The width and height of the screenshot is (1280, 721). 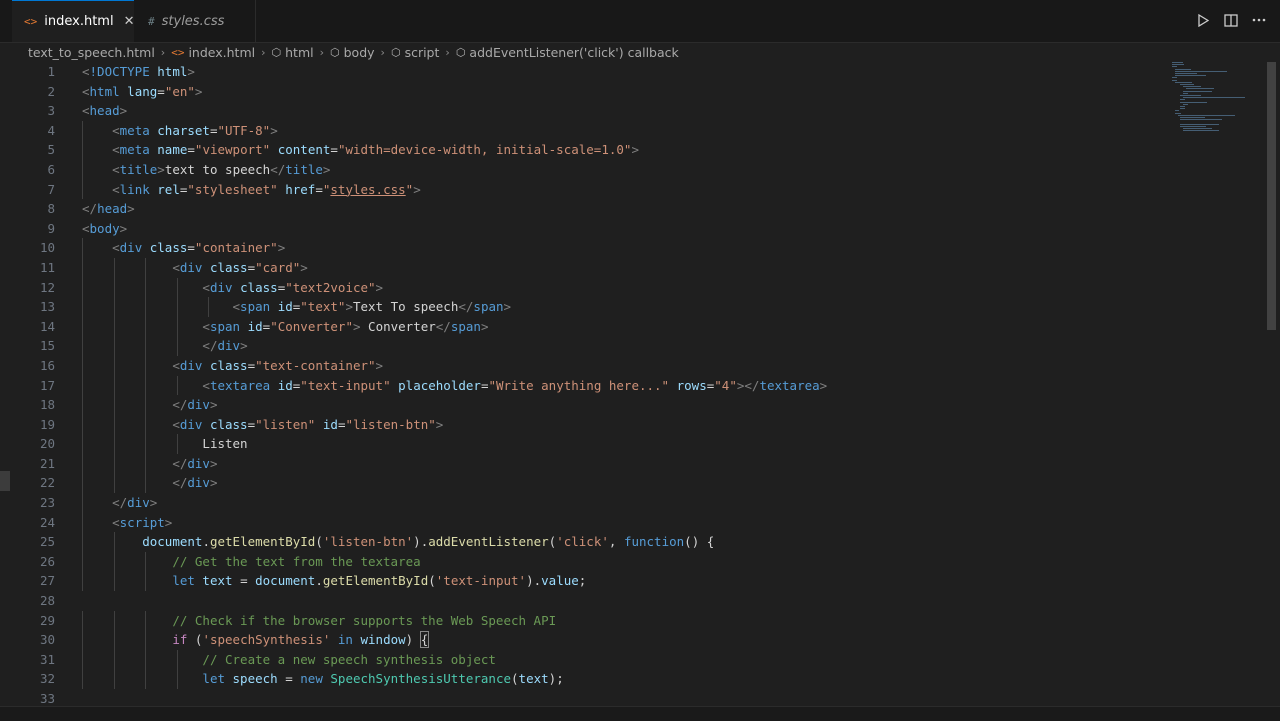 What do you see at coordinates (640, 698) in the screenshot?
I see `code-line: 33` at bounding box center [640, 698].